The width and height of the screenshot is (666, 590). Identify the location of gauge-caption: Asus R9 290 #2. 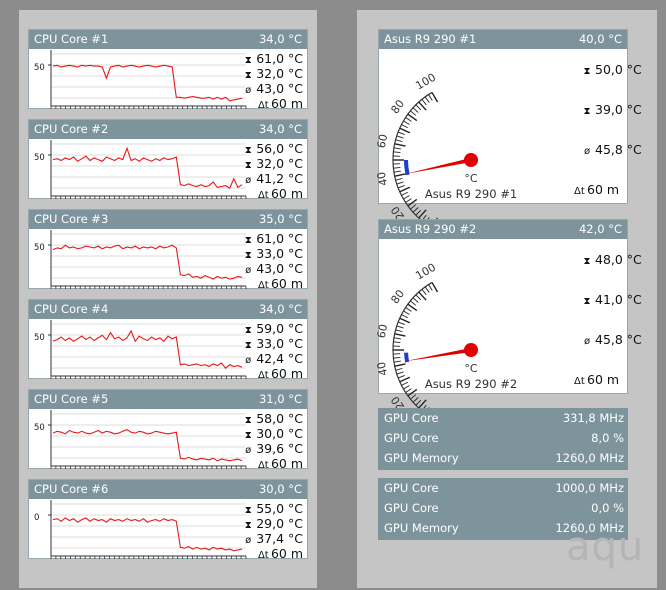
(471, 384).